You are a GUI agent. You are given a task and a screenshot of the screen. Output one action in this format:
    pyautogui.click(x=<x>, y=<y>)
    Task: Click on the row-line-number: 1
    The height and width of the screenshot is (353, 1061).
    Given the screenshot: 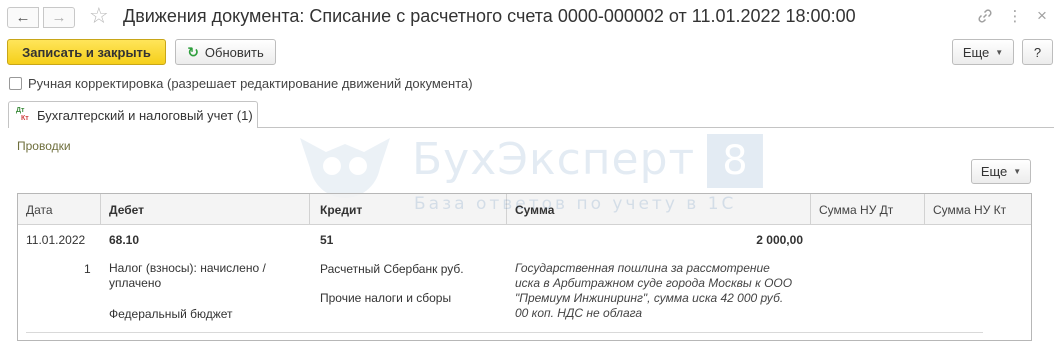 What is the action you would take?
    pyautogui.click(x=87, y=269)
    